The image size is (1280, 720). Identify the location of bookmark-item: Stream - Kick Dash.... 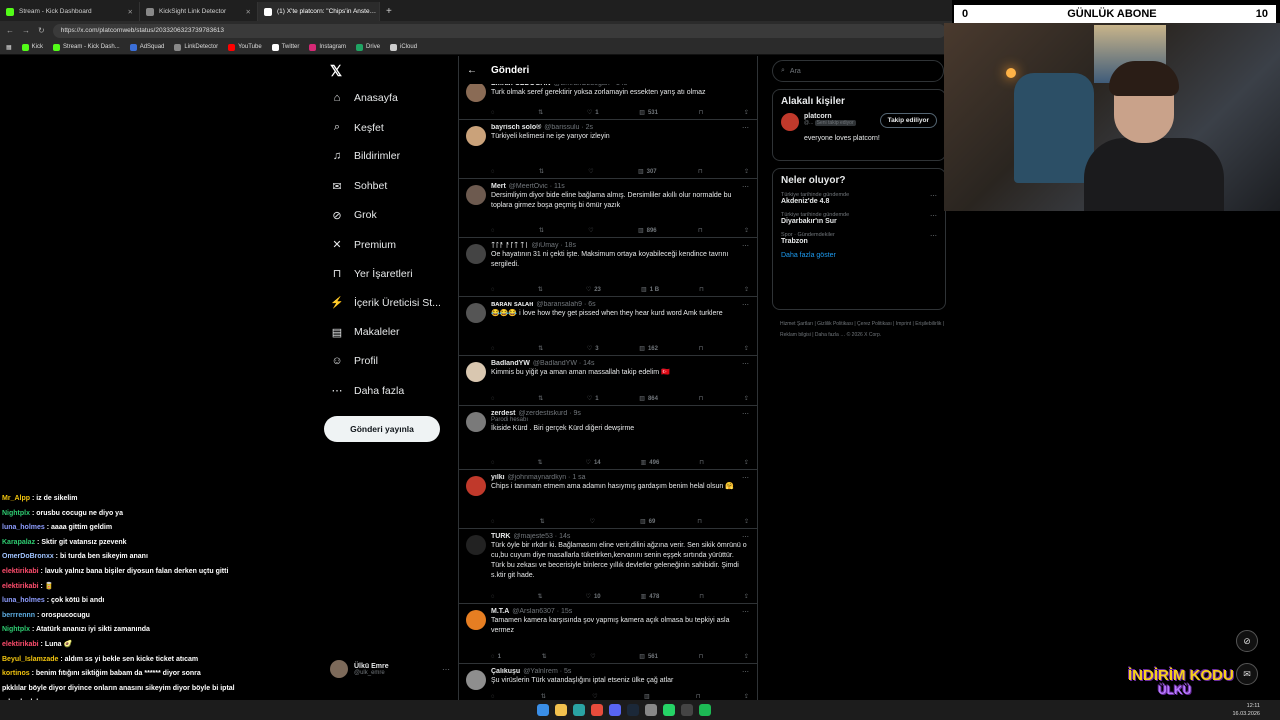
(86, 47).